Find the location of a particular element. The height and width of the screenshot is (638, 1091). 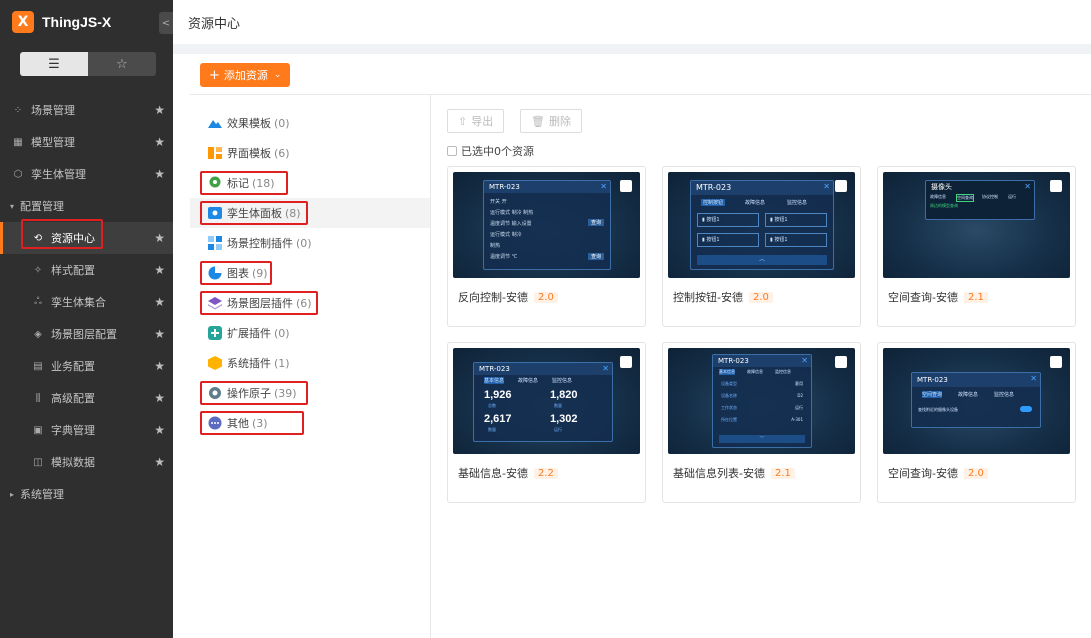

sidebar-item: ⫼ 高级配置 ★ is located at coordinates (86, 398).